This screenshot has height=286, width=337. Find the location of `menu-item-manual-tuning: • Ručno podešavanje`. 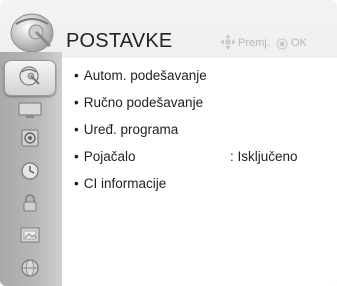

menu-item-manual-tuning: • Ručno podešavanje is located at coordinates (138, 102).